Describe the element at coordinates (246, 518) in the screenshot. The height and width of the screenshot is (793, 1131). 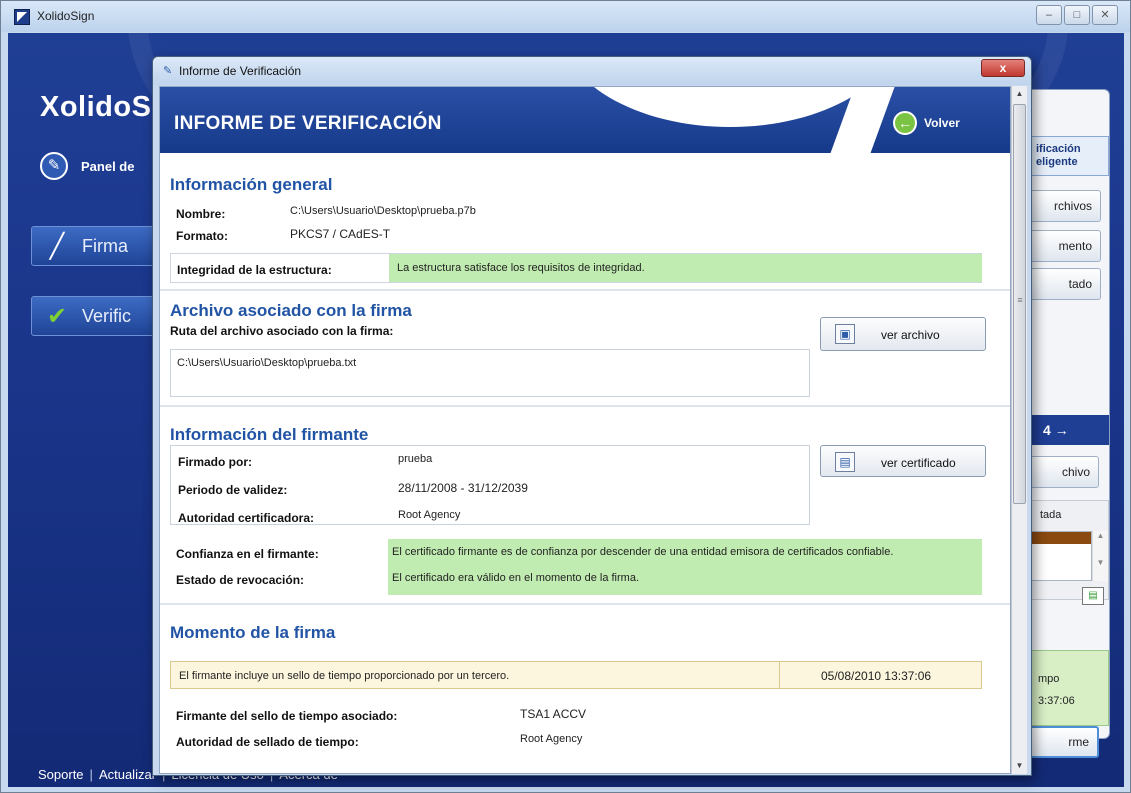
I see `autoridad-label: Autoridad certificadora:` at that location.